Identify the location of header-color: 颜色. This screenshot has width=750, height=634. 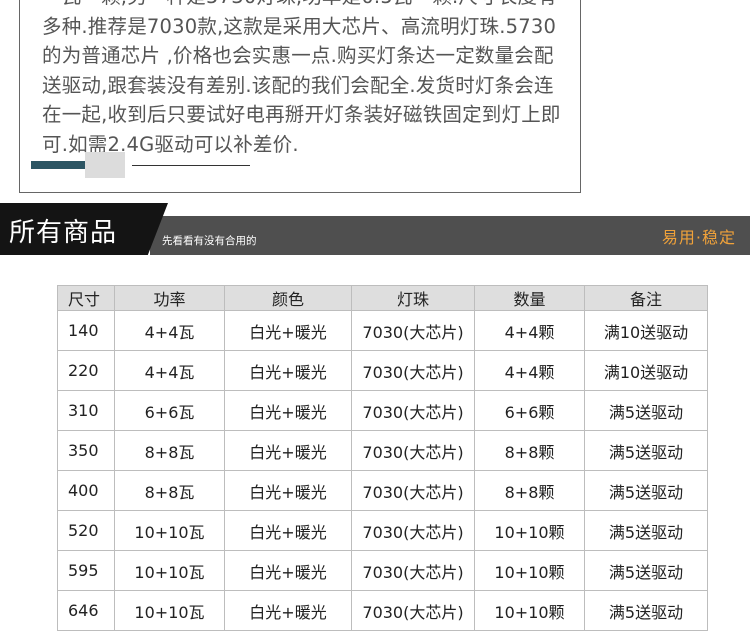
(288, 298).